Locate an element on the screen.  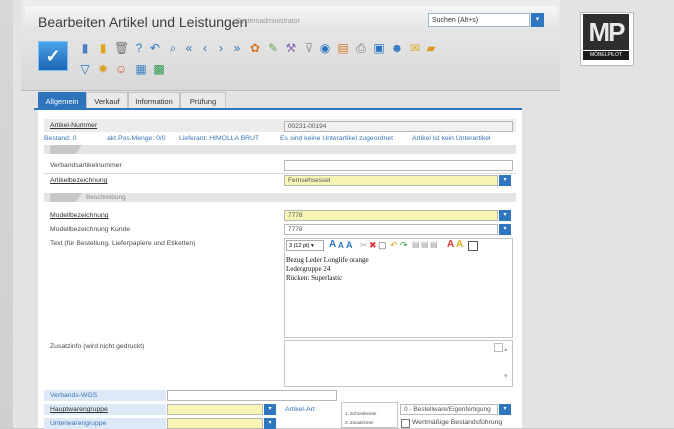
smiley-icon: ☺ is located at coordinates (121, 69).